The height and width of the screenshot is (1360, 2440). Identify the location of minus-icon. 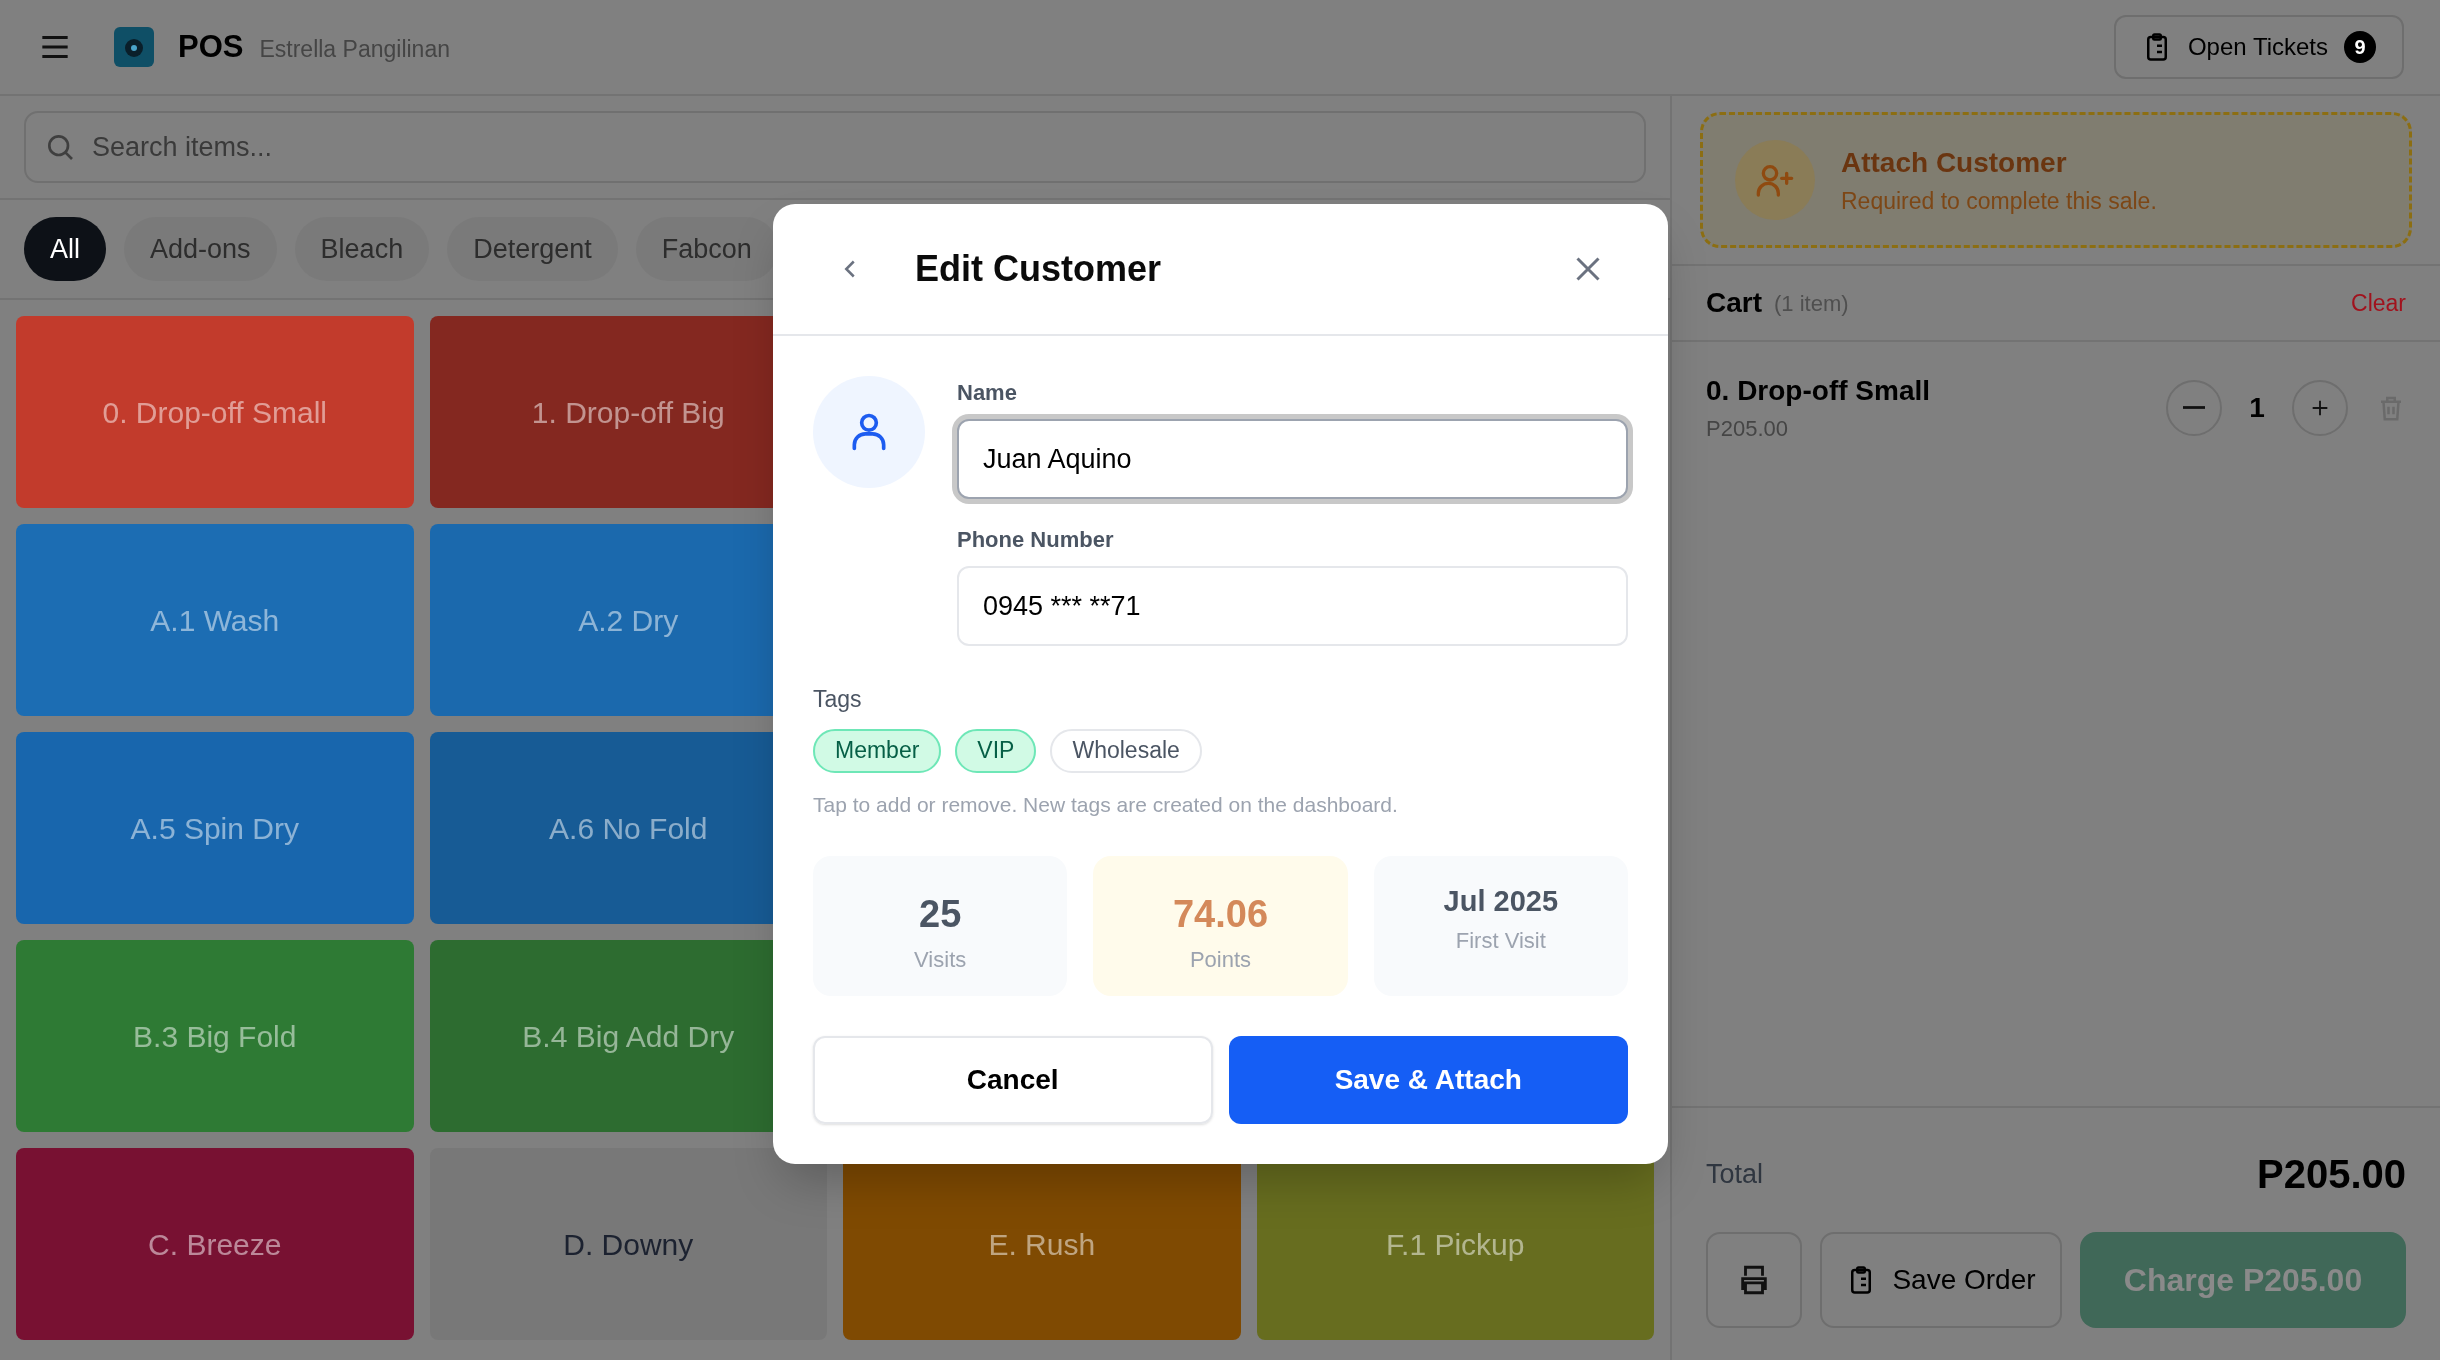
(2194, 407).